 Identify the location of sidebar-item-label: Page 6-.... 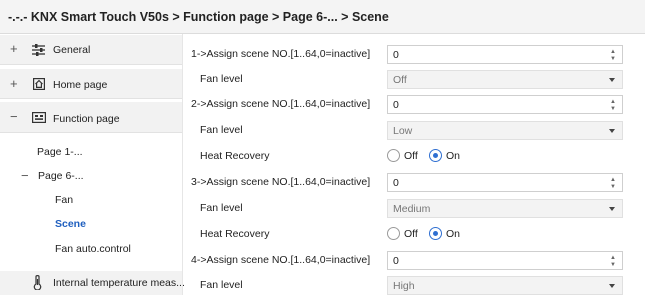
(61, 176).